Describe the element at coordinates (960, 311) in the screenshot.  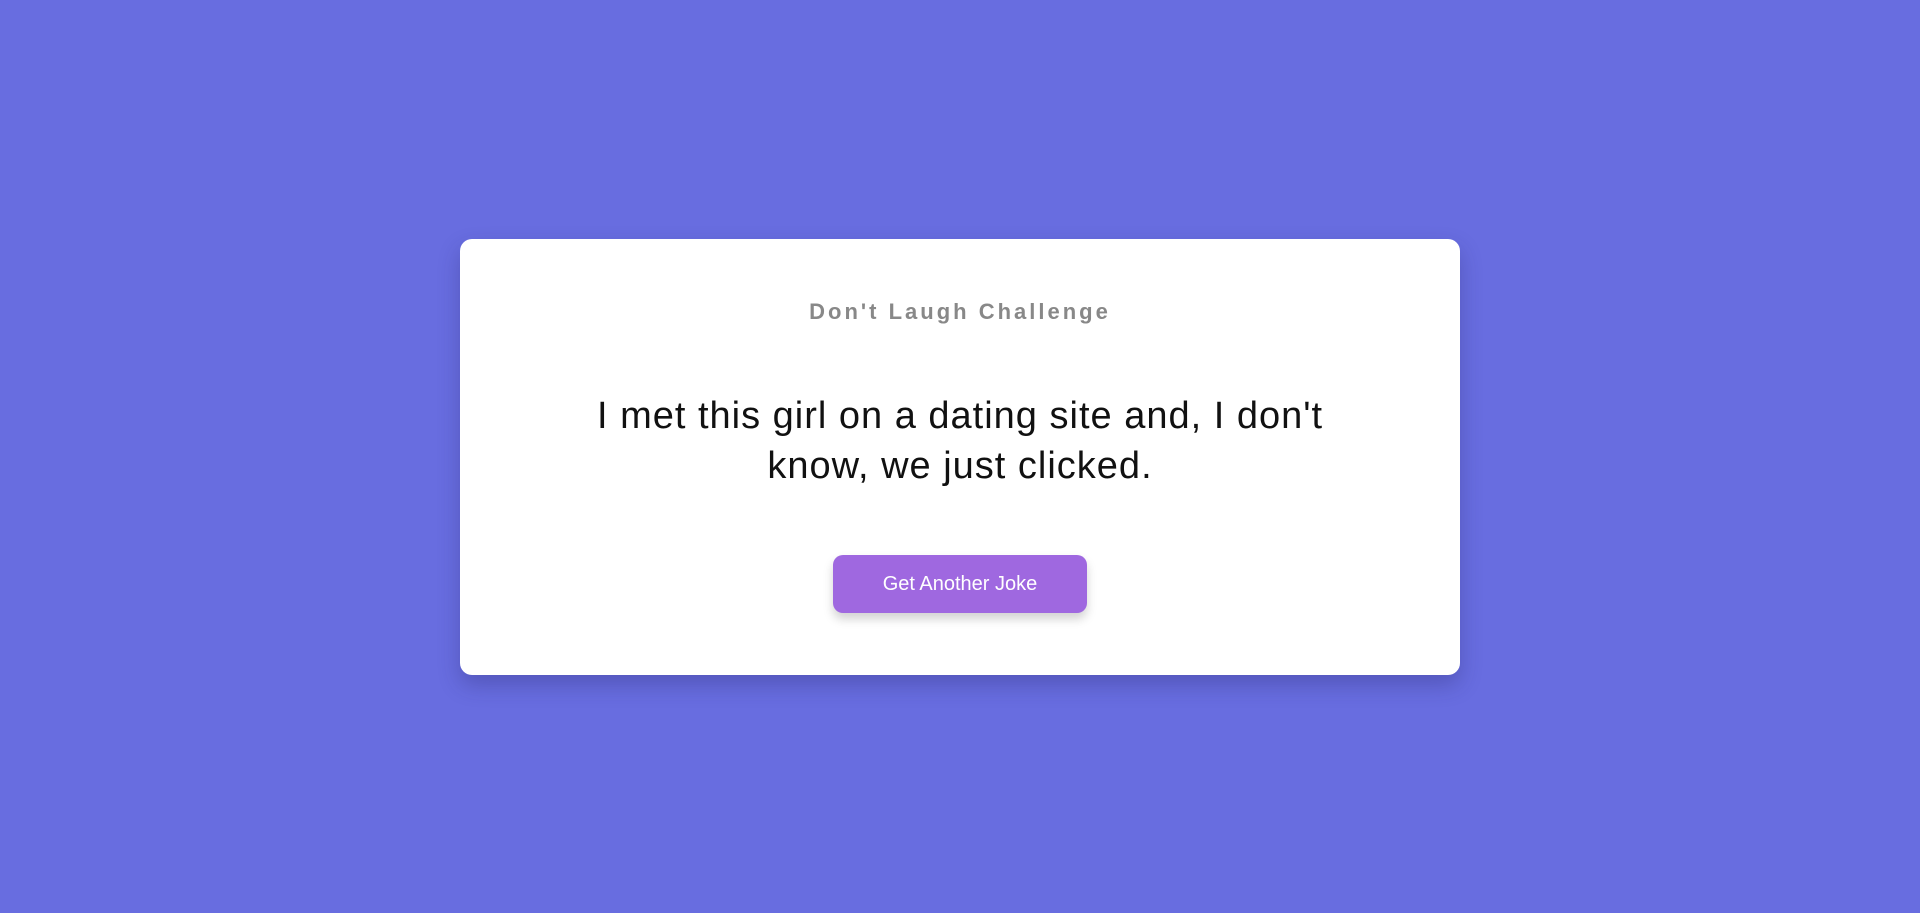
I see `challenge-title: Don't Laugh Challenge` at that location.